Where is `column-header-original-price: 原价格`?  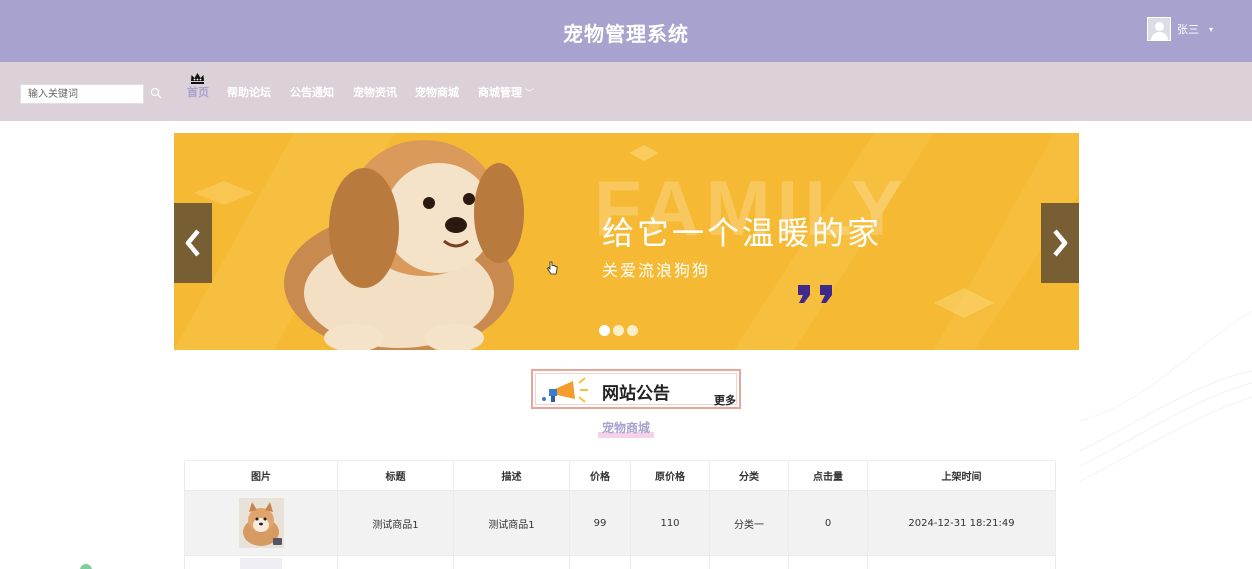 column-header-original-price: 原价格 is located at coordinates (670, 475).